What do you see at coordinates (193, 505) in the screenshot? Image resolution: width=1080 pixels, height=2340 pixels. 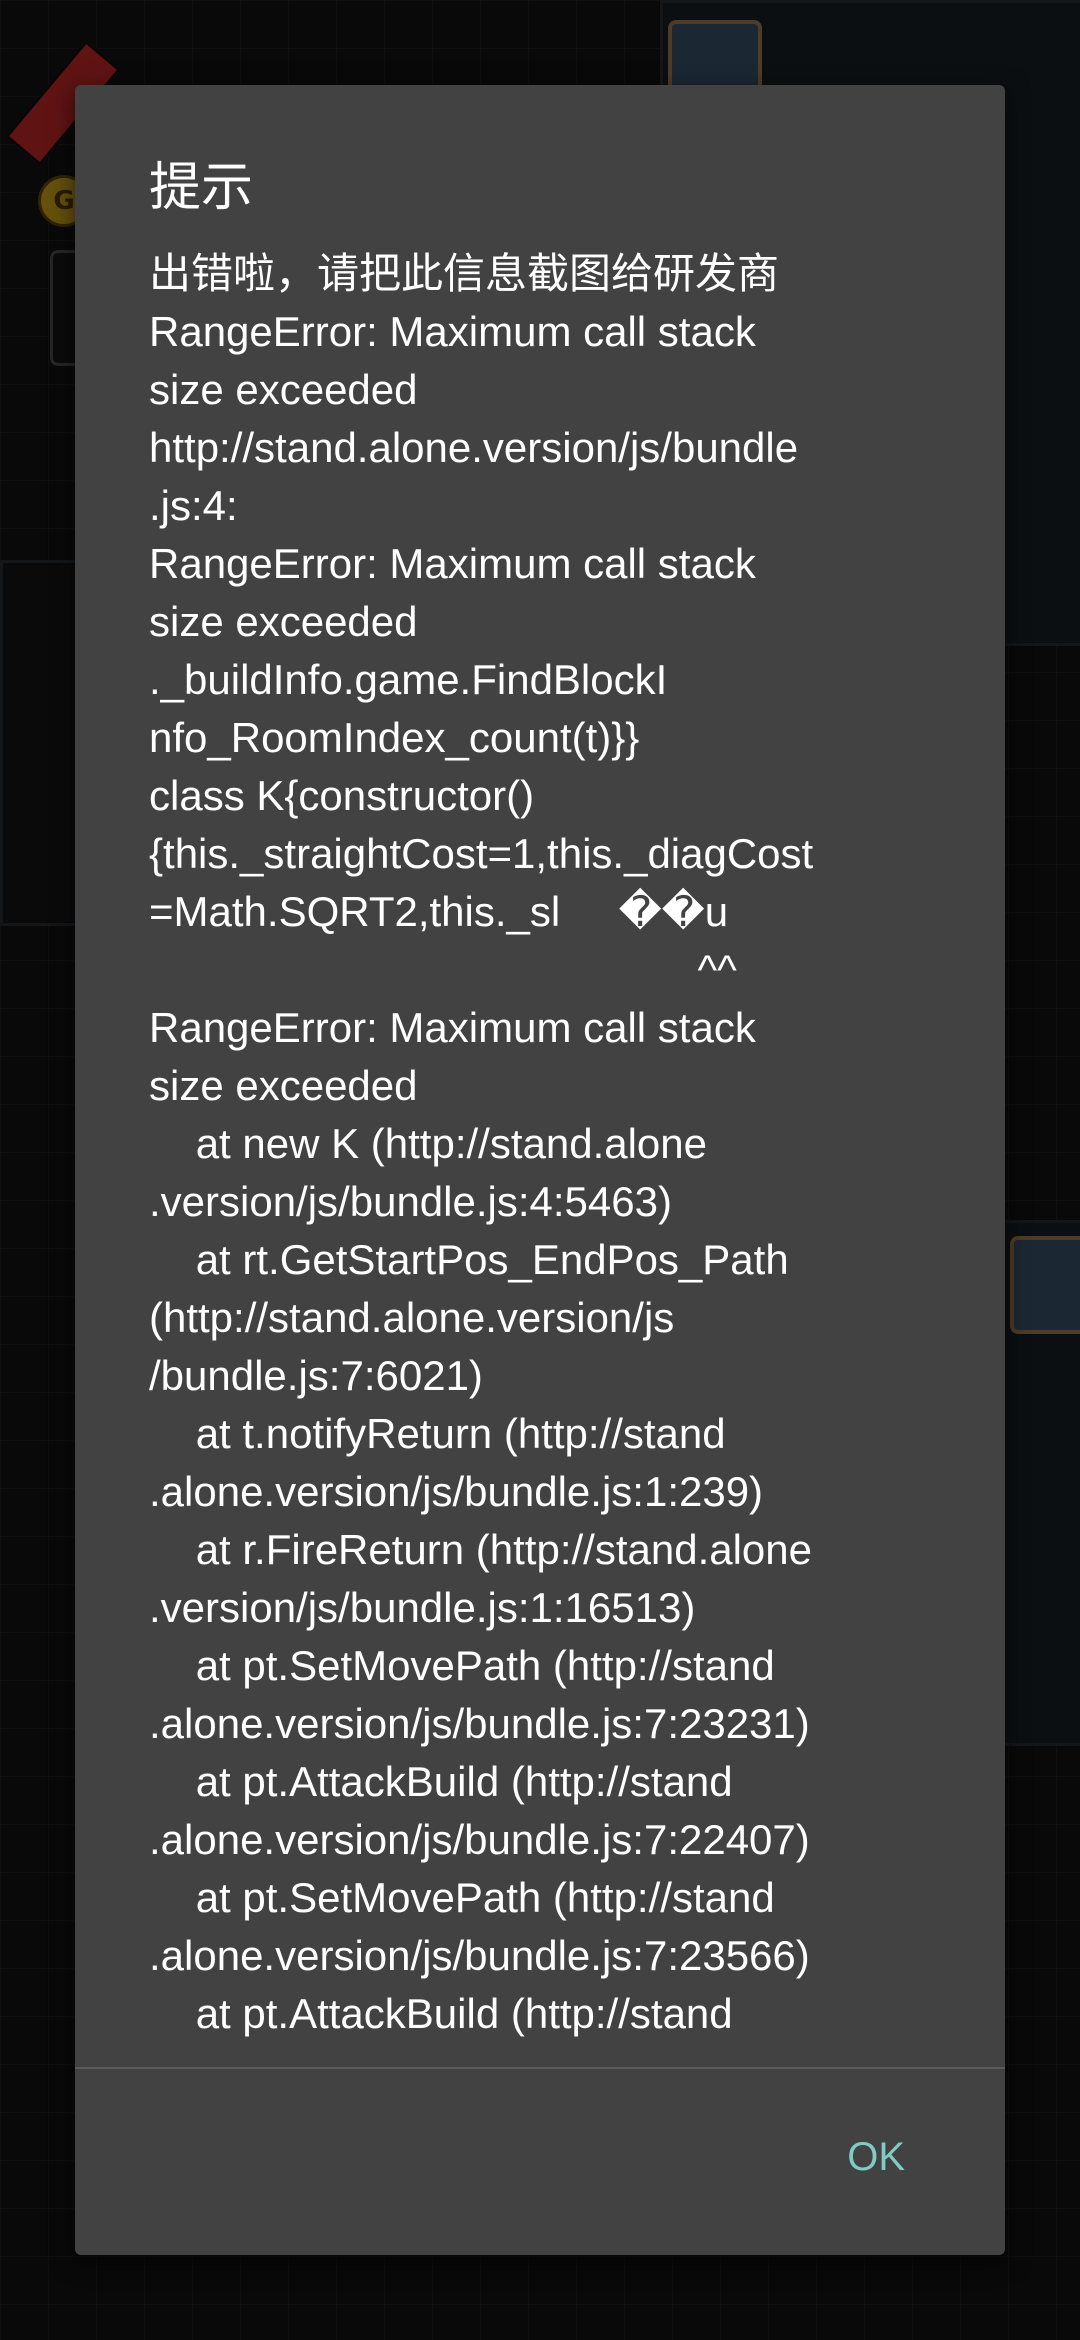 I see `message-line: .js:4:` at bounding box center [193, 505].